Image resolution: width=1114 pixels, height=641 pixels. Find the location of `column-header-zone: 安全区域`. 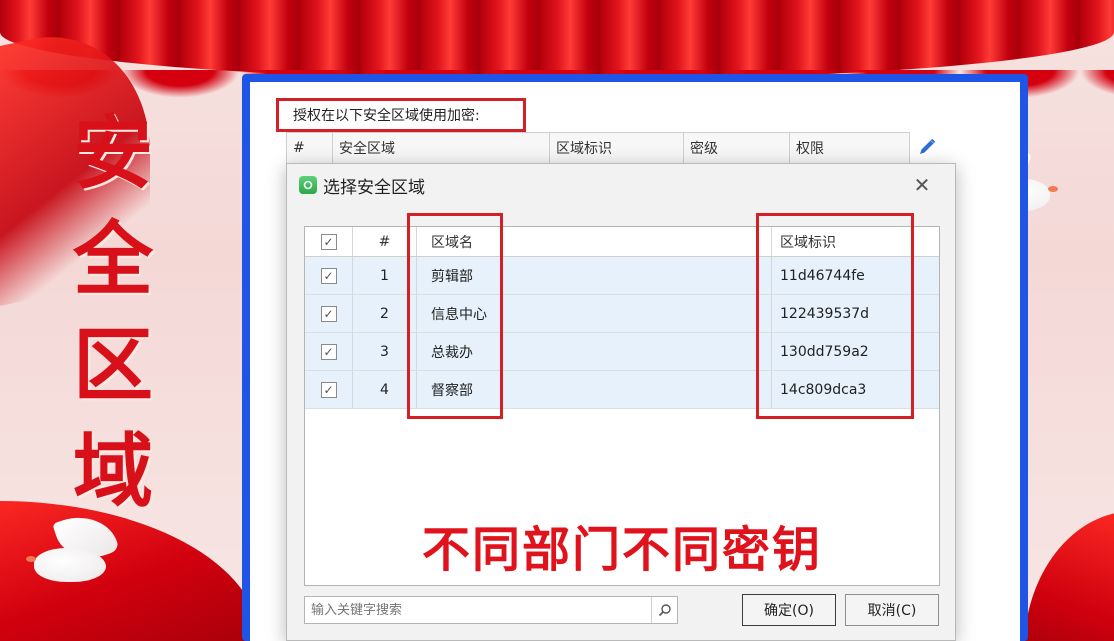

column-header-zone: 安全区域 is located at coordinates (441, 148).